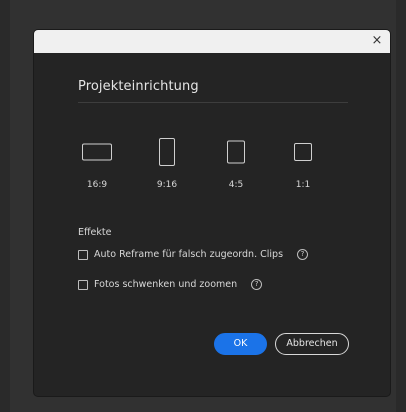  I want to click on pan-zoom-option: Fotos schwenken und zoomen ?, so click(170, 284).